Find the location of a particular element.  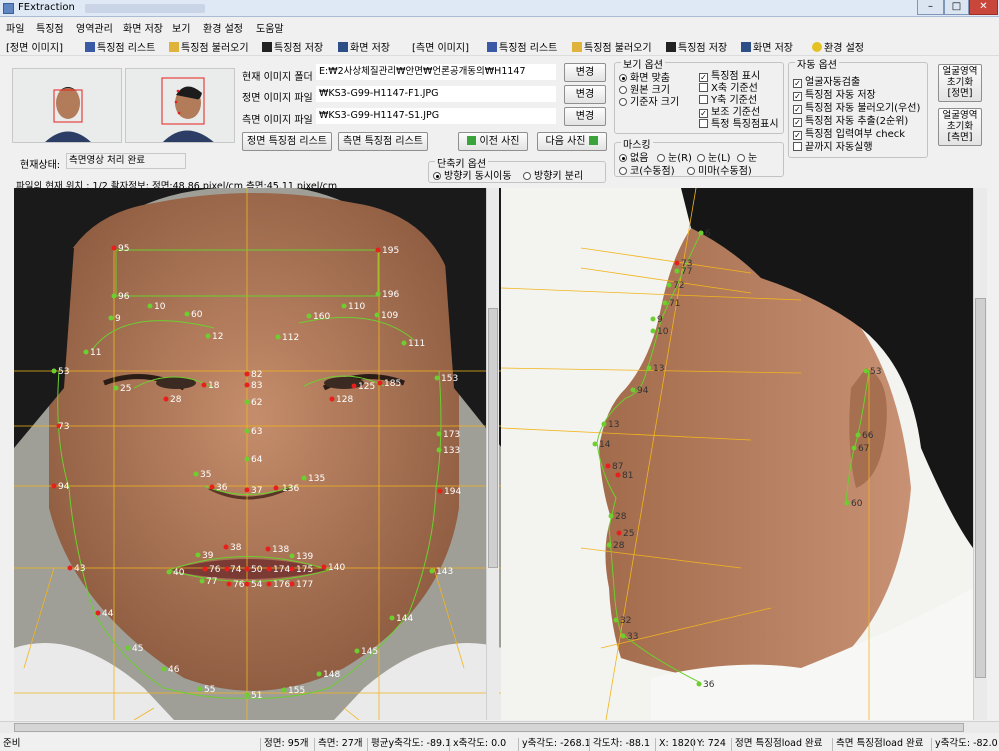

menu-screen-save: 화면 저장 is located at coordinates (143, 27).